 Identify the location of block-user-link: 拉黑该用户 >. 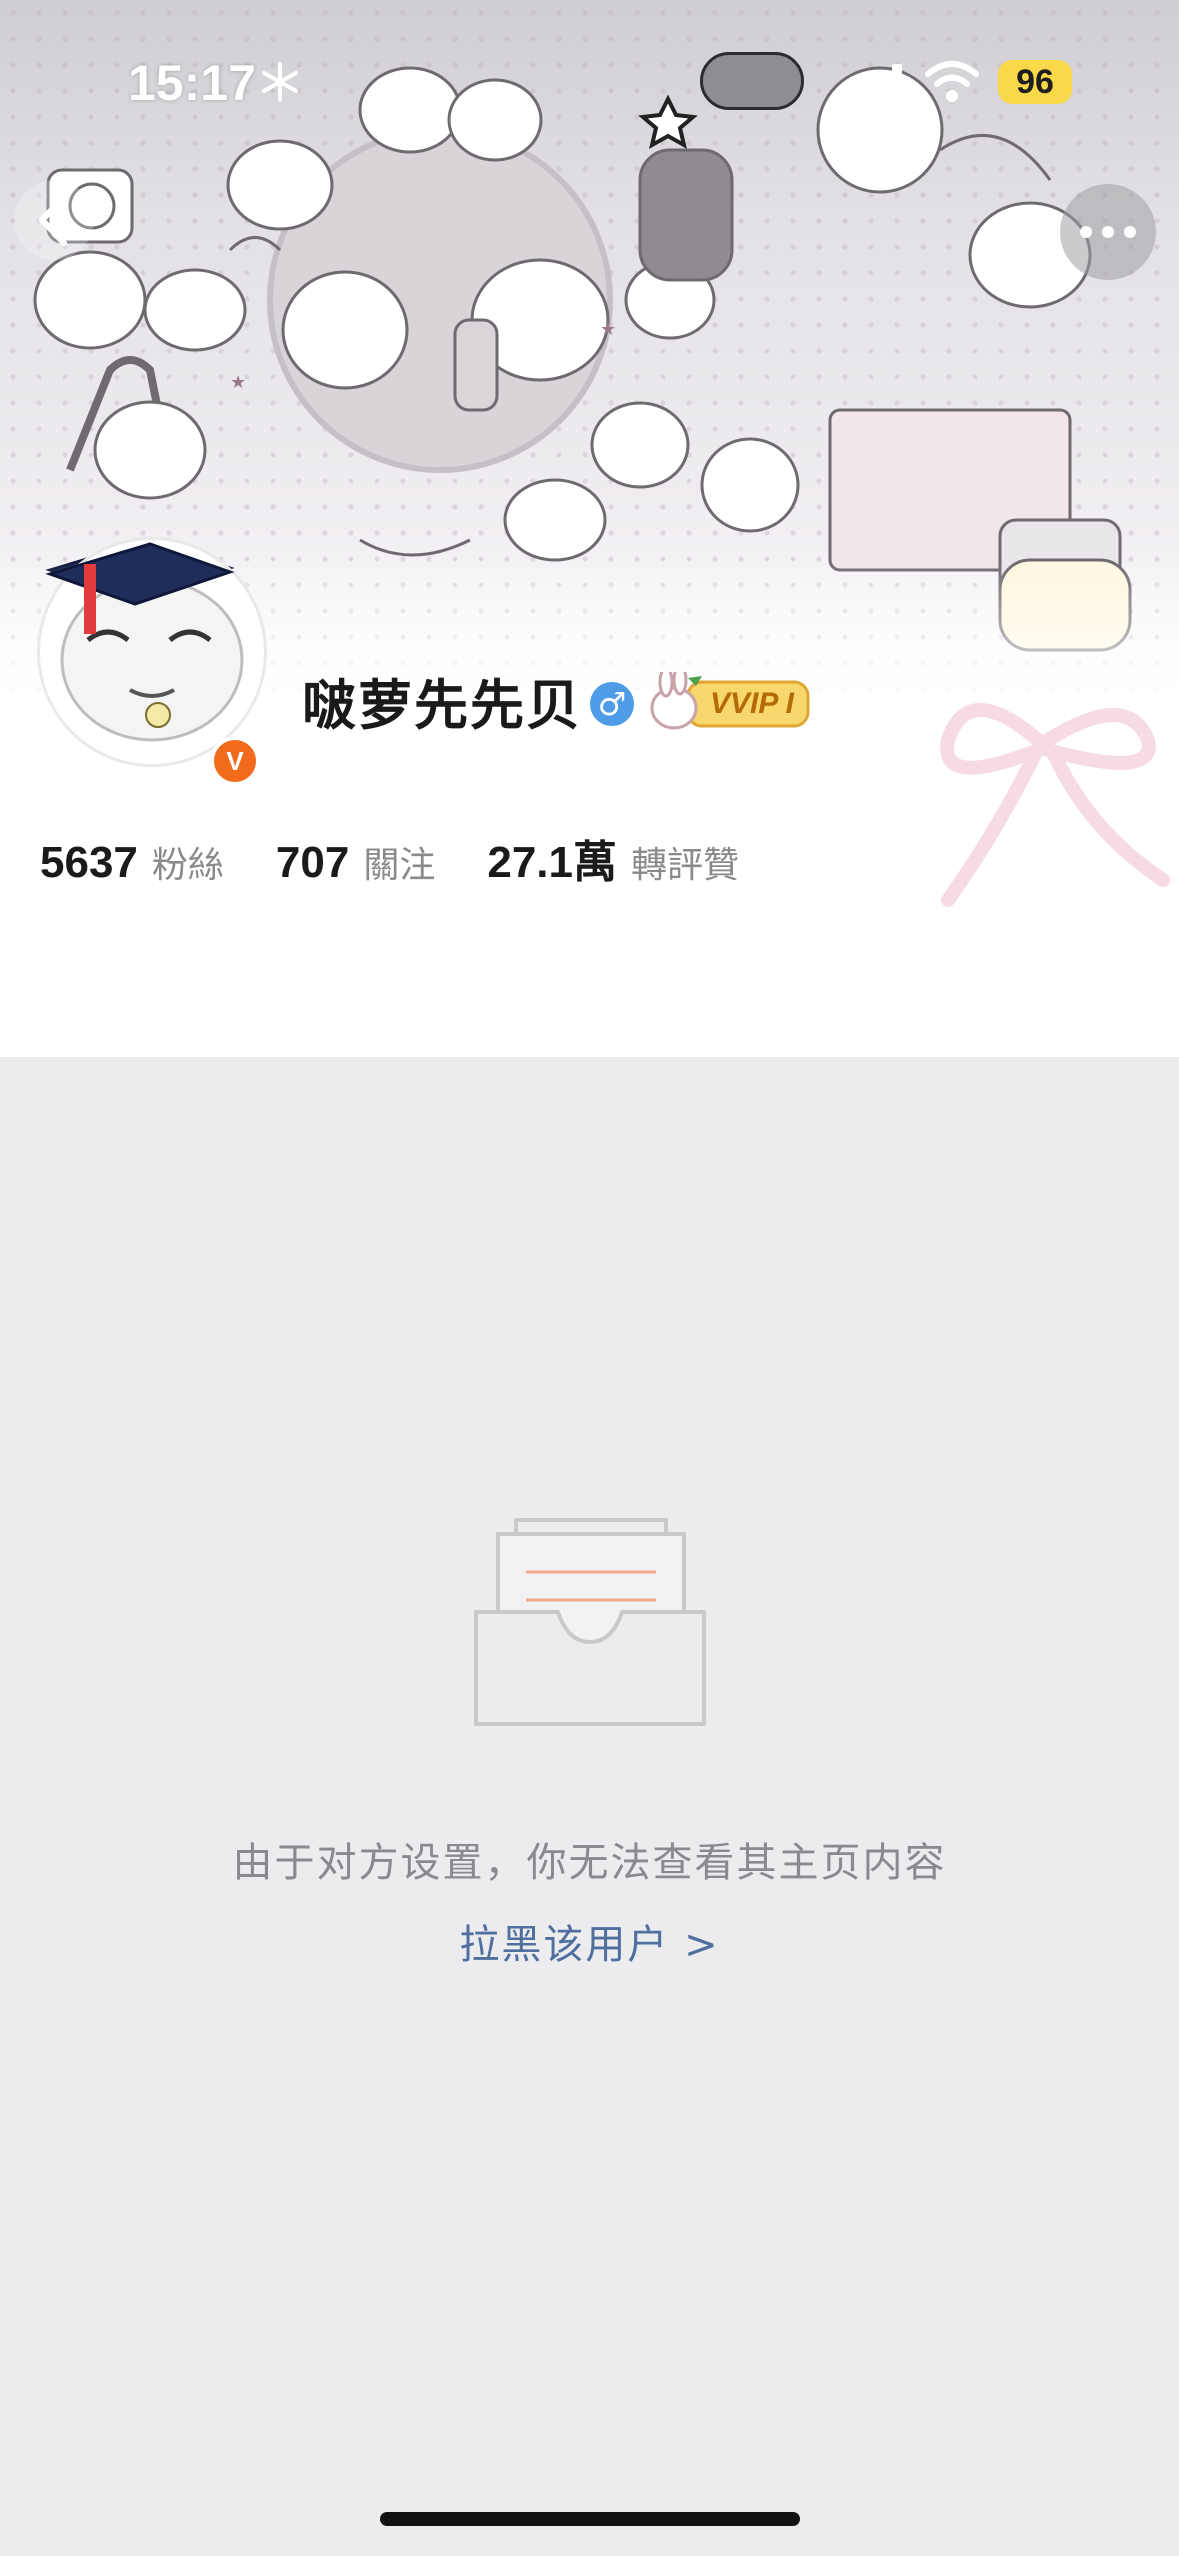
(589, 1941).